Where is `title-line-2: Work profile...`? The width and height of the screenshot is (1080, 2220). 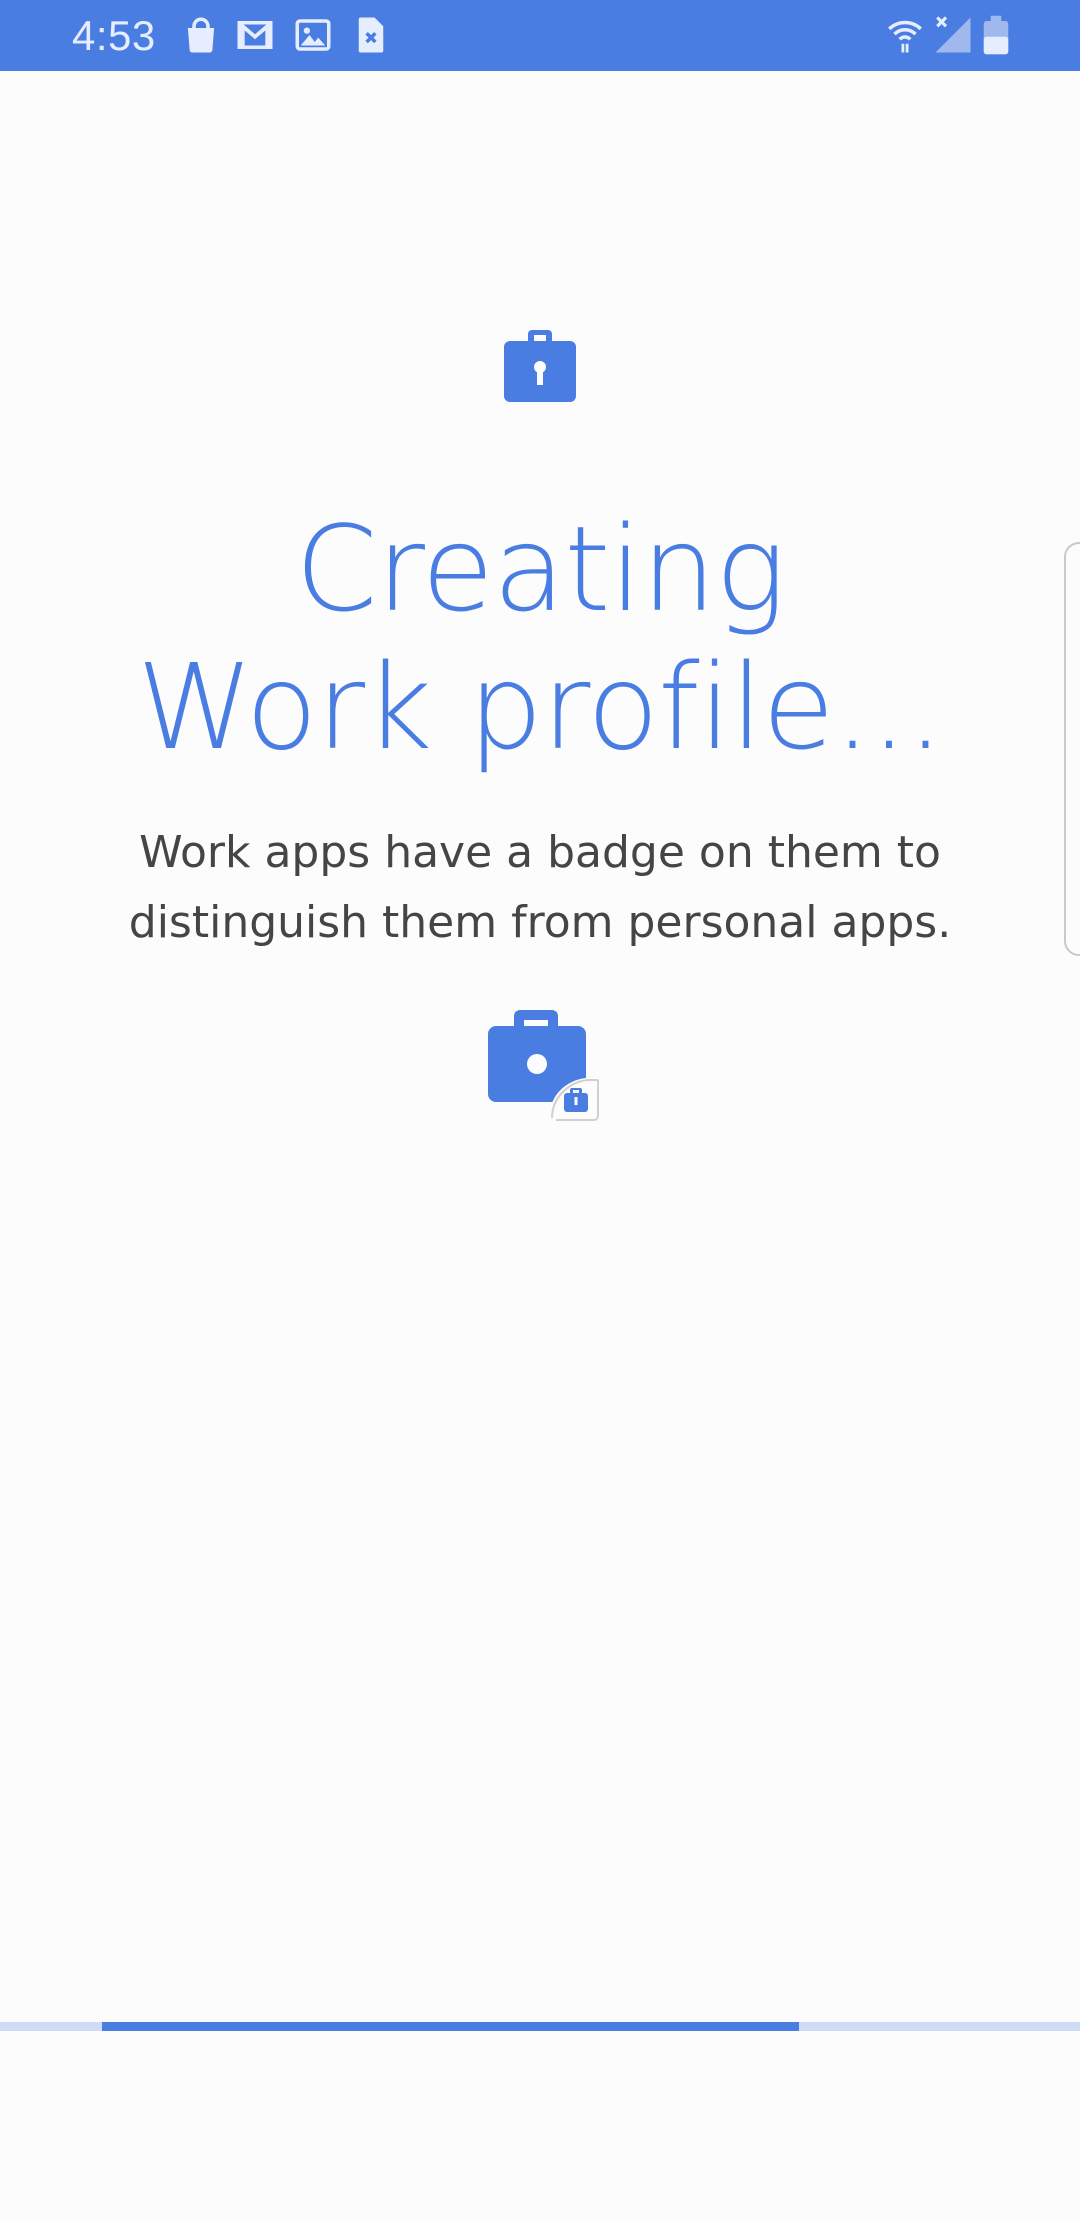 title-line-2: Work profile... is located at coordinates (540, 707).